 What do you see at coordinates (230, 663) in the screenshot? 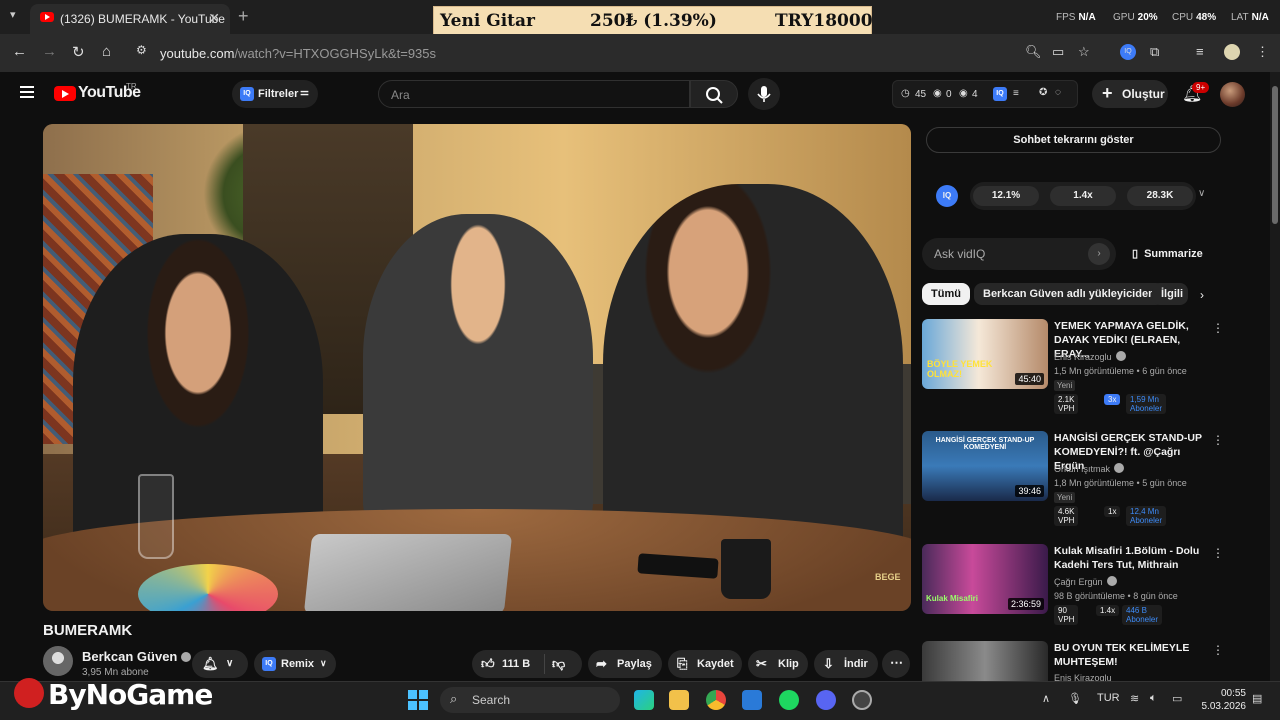
I see `chevron-down-icon: ∨` at bounding box center [230, 663].